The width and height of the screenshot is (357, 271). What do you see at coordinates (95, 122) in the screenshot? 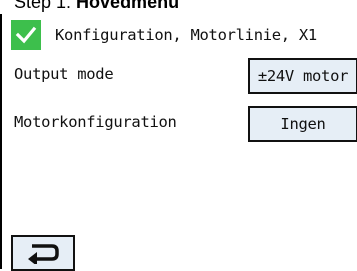
I see `motorkonfiguration-label: Motorkonfiguration` at bounding box center [95, 122].